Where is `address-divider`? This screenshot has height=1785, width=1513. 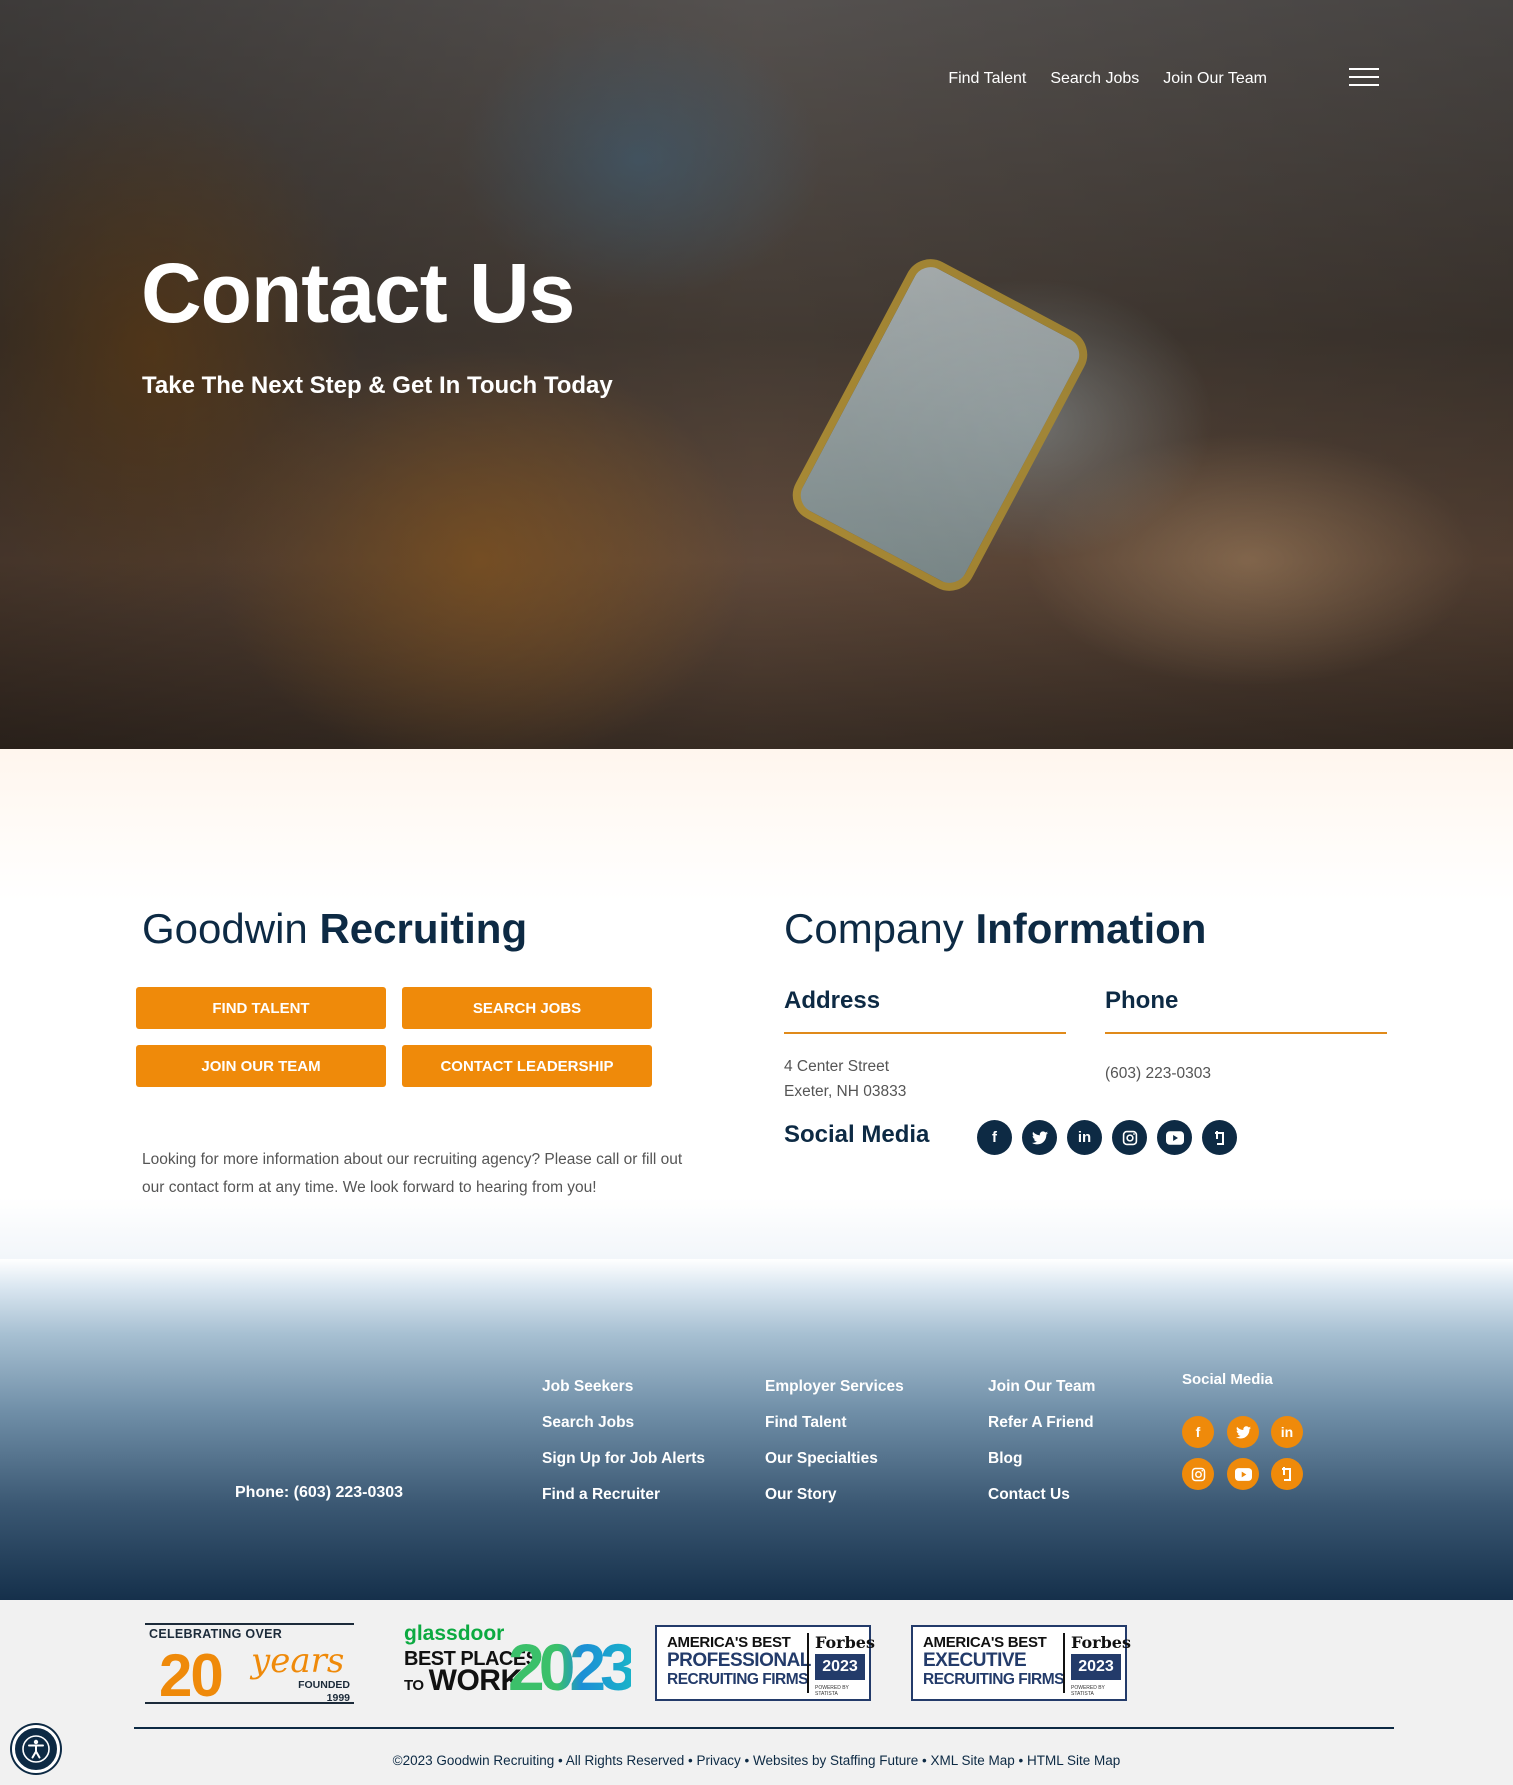
address-divider is located at coordinates (925, 1033).